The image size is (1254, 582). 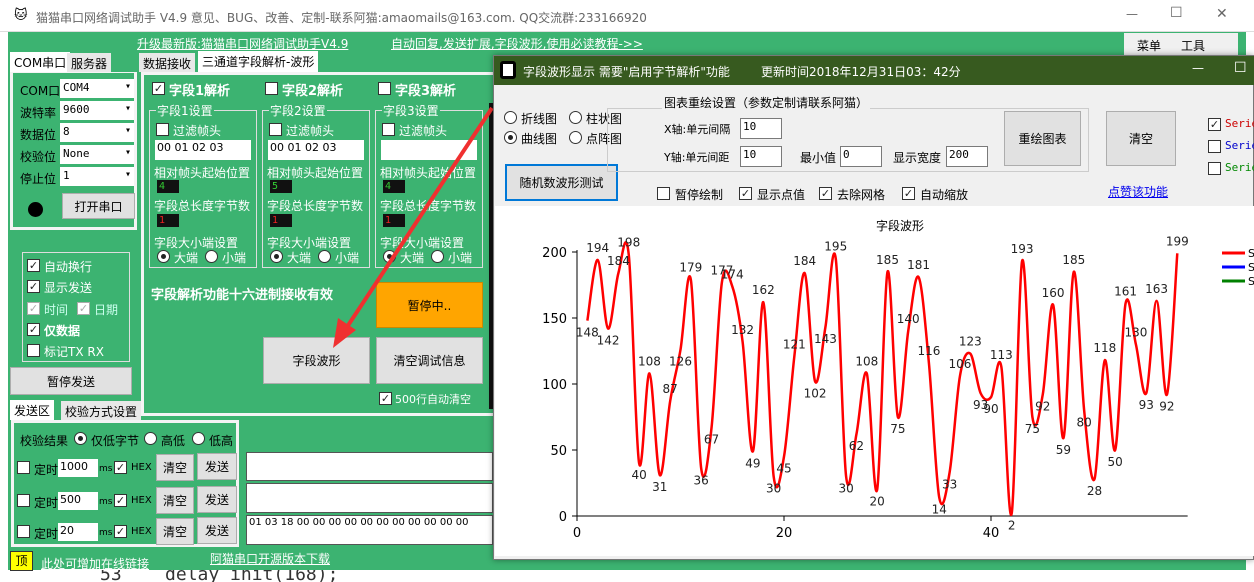 What do you see at coordinates (1012, 525) in the screenshot?
I see `data-label: 2` at bounding box center [1012, 525].